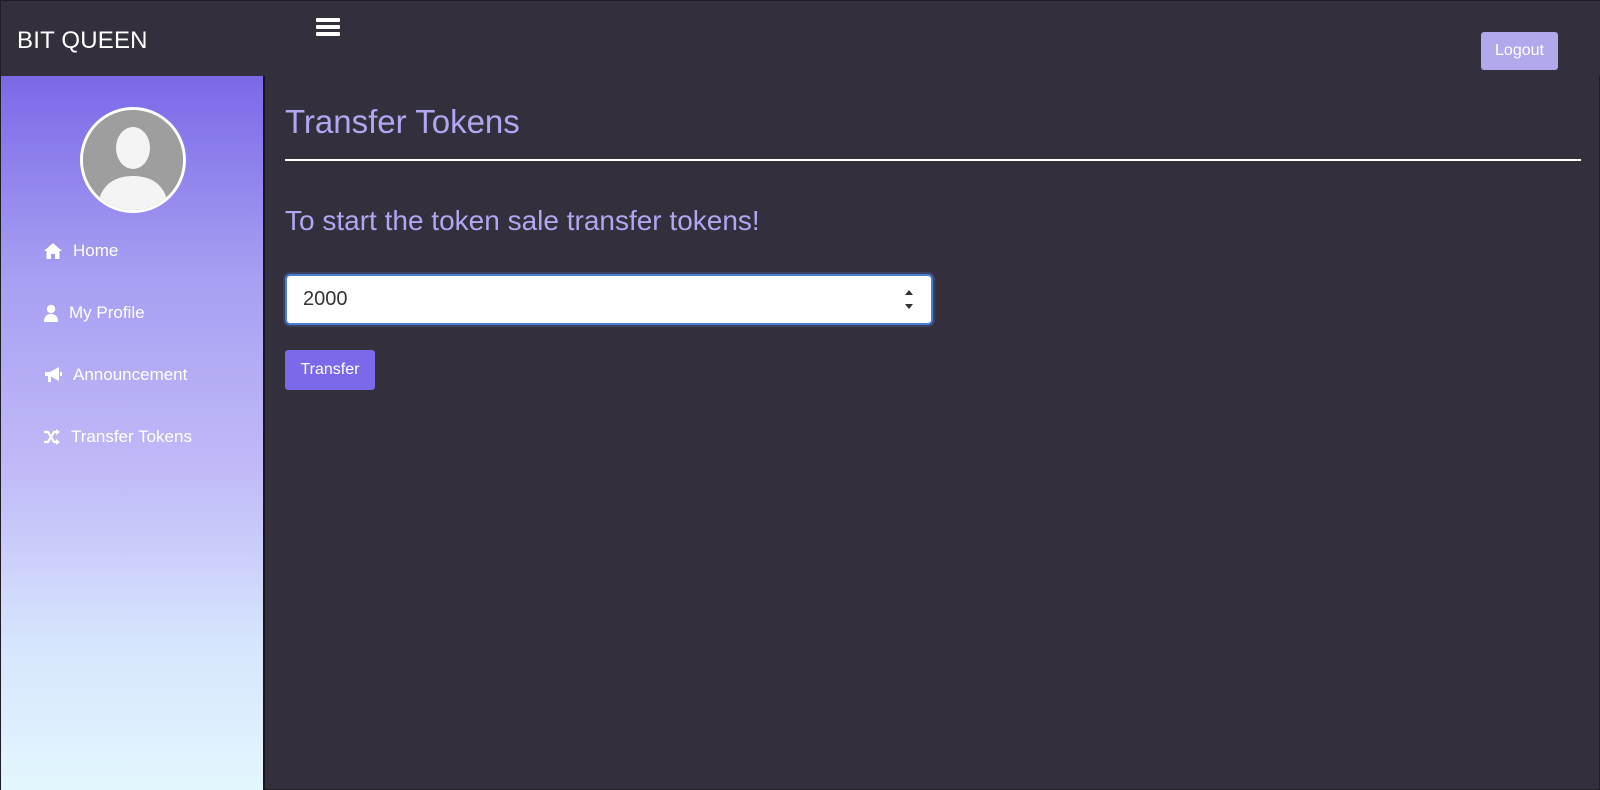 The height and width of the screenshot is (790, 1600). What do you see at coordinates (133, 38) in the screenshot?
I see `brand-name: BIT QUEEN` at bounding box center [133, 38].